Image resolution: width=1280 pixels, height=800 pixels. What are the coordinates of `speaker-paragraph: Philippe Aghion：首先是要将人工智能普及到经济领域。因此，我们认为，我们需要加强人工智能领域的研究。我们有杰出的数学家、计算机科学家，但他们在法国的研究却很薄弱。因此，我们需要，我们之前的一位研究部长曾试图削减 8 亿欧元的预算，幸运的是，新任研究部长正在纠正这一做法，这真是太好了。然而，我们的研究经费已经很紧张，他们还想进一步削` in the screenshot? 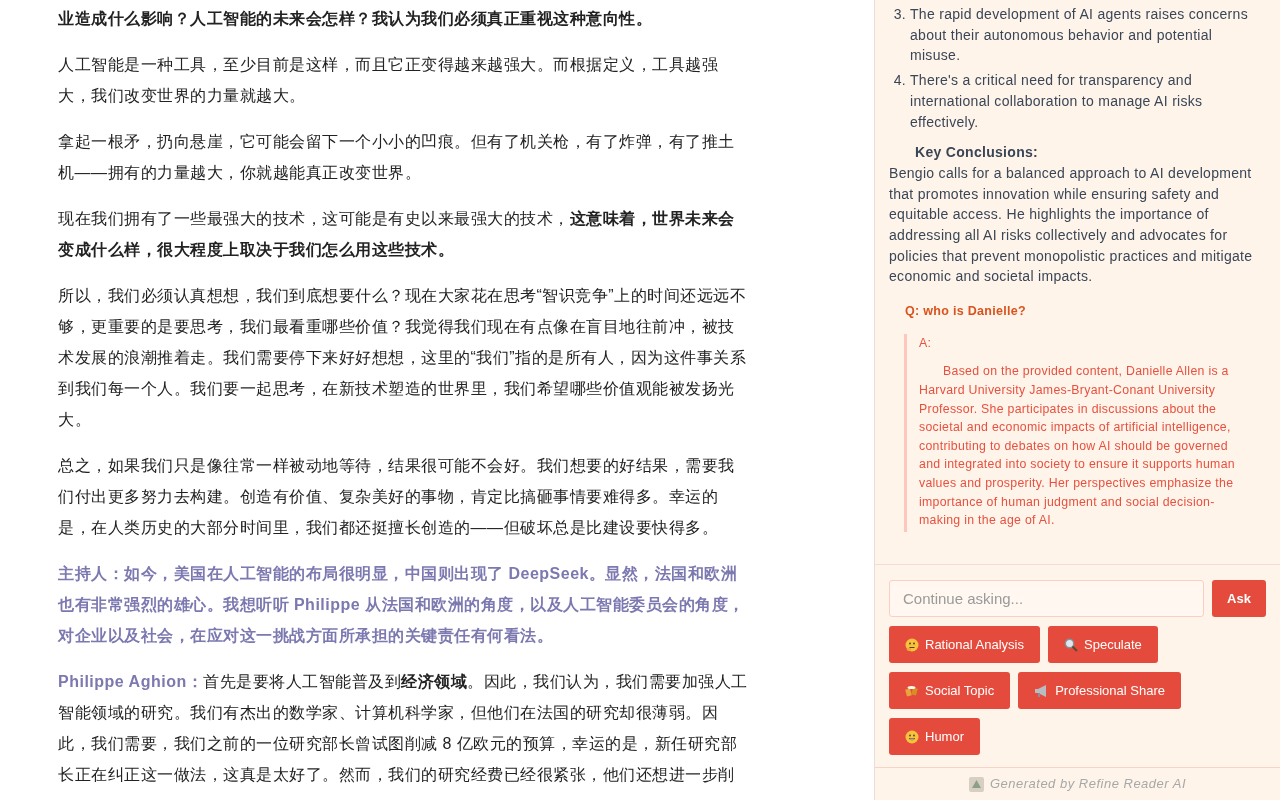 It's located at (403, 728).